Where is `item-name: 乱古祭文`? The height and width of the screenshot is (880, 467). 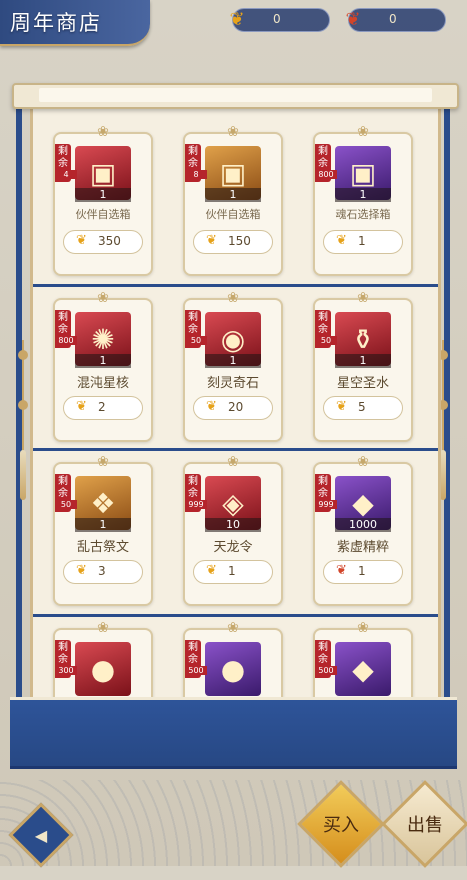
item-name: 乱古祭文 is located at coordinates (102, 547).